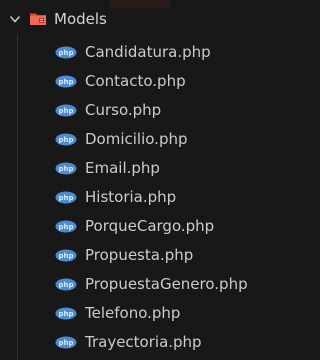 This screenshot has height=360, width=320. I want to click on file-row: php Contacto.php, so click(132, 81).